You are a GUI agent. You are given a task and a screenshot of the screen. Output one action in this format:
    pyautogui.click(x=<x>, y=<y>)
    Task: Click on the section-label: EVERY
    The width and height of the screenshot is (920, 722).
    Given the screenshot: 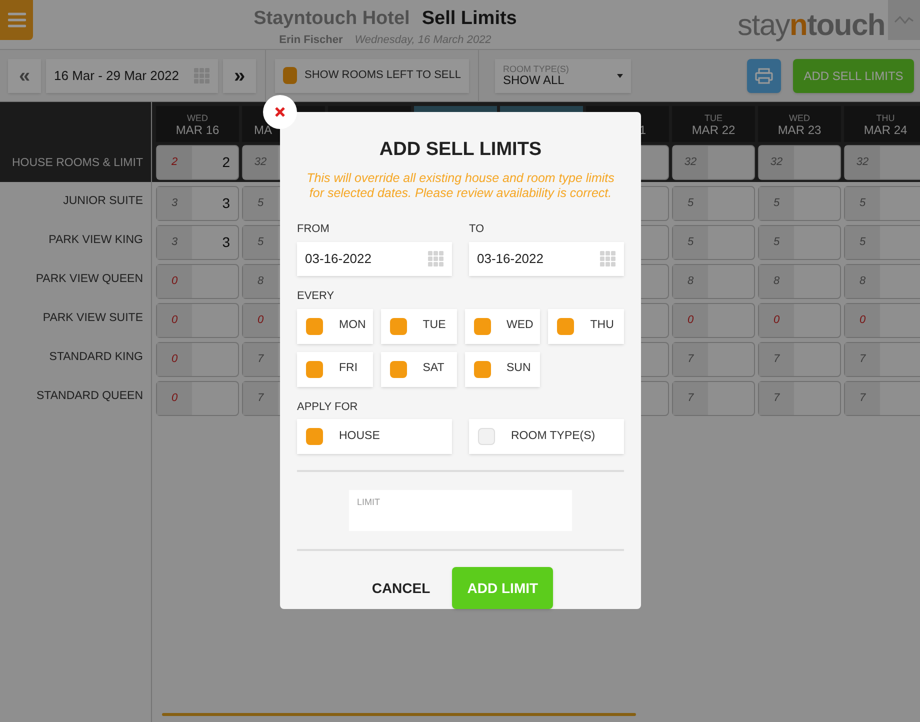 What is the action you would take?
    pyautogui.click(x=316, y=296)
    